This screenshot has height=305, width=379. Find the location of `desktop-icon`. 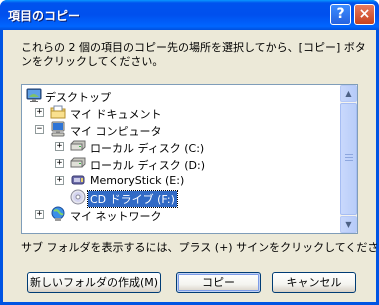

desktop-icon is located at coordinates (34, 95).